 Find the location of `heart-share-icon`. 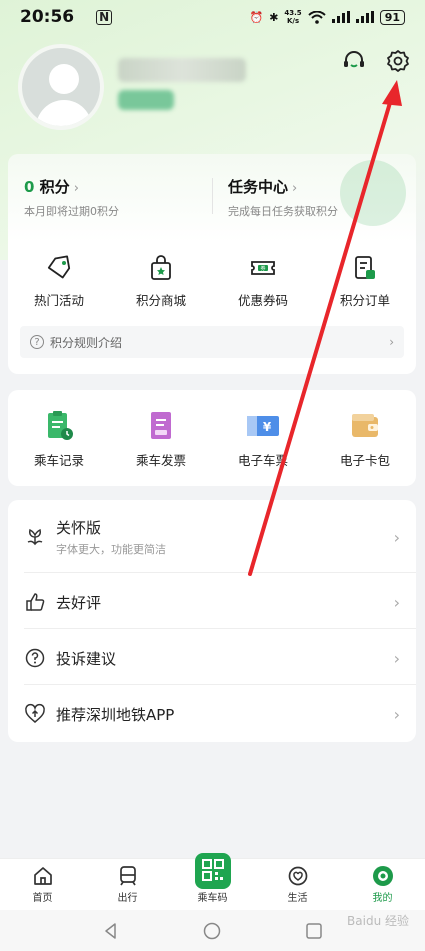

heart-share-icon is located at coordinates (35, 713).